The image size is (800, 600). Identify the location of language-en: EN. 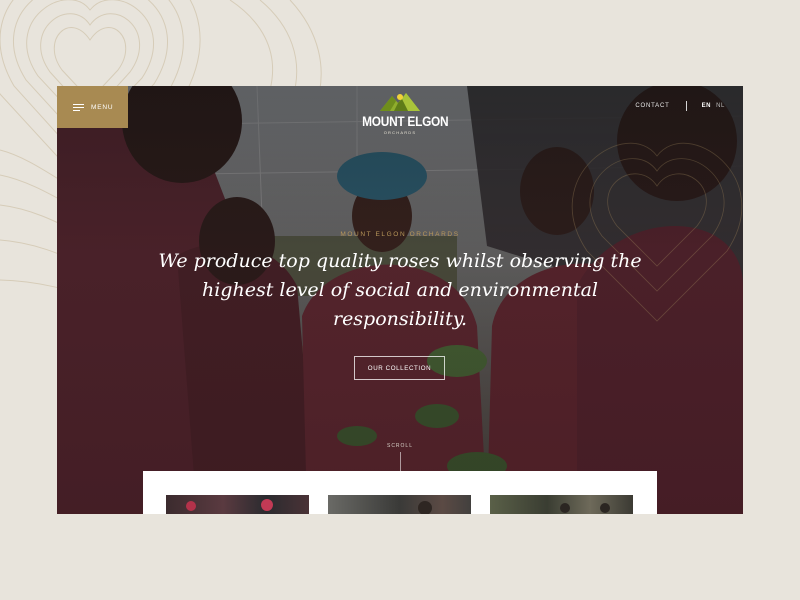
(707, 106).